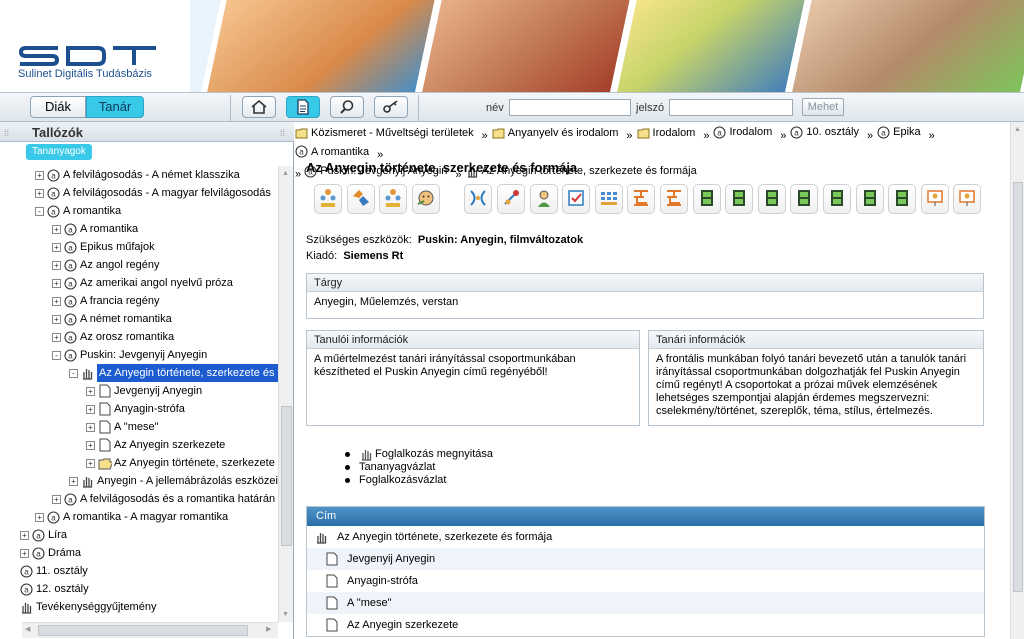 This screenshot has width=1024, height=639. I want to click on breadcrumb-item: a Epika, so click(899, 132).